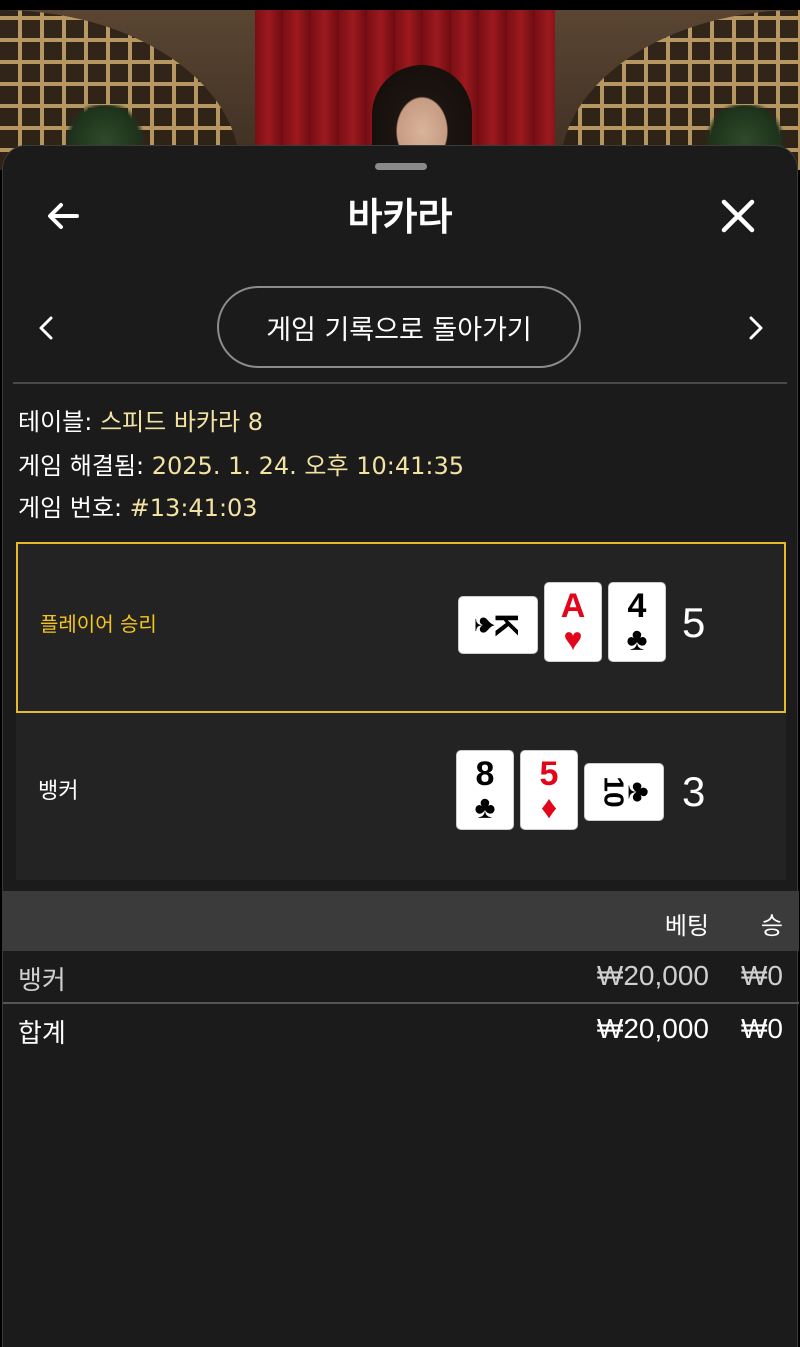 The width and height of the screenshot is (800, 1347). Describe the element at coordinates (694, 622) in the screenshot. I see `player-score: 5` at that location.